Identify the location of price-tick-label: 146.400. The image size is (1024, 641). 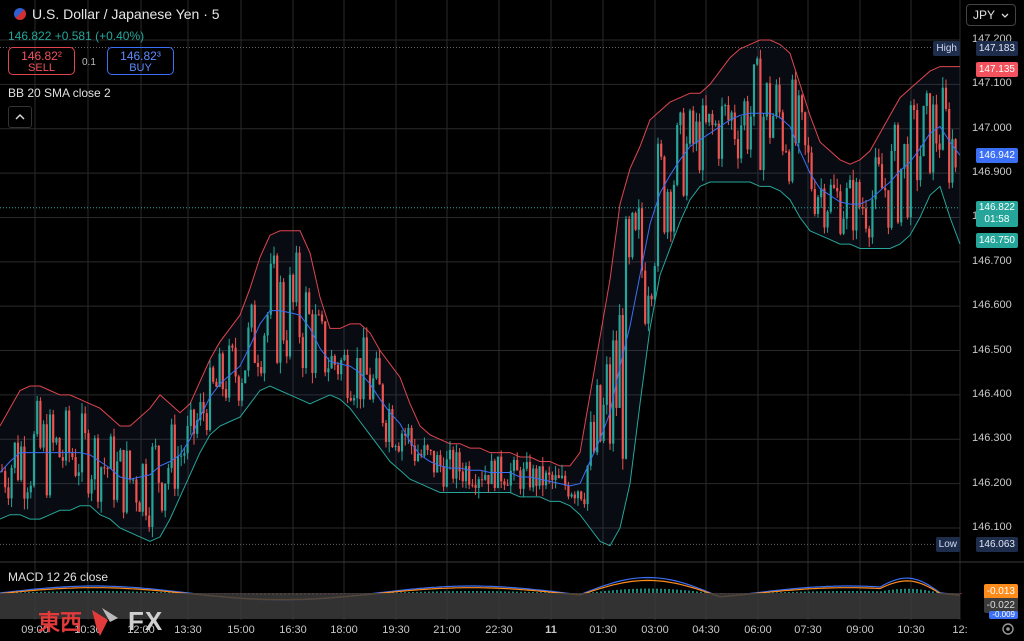
(992, 393).